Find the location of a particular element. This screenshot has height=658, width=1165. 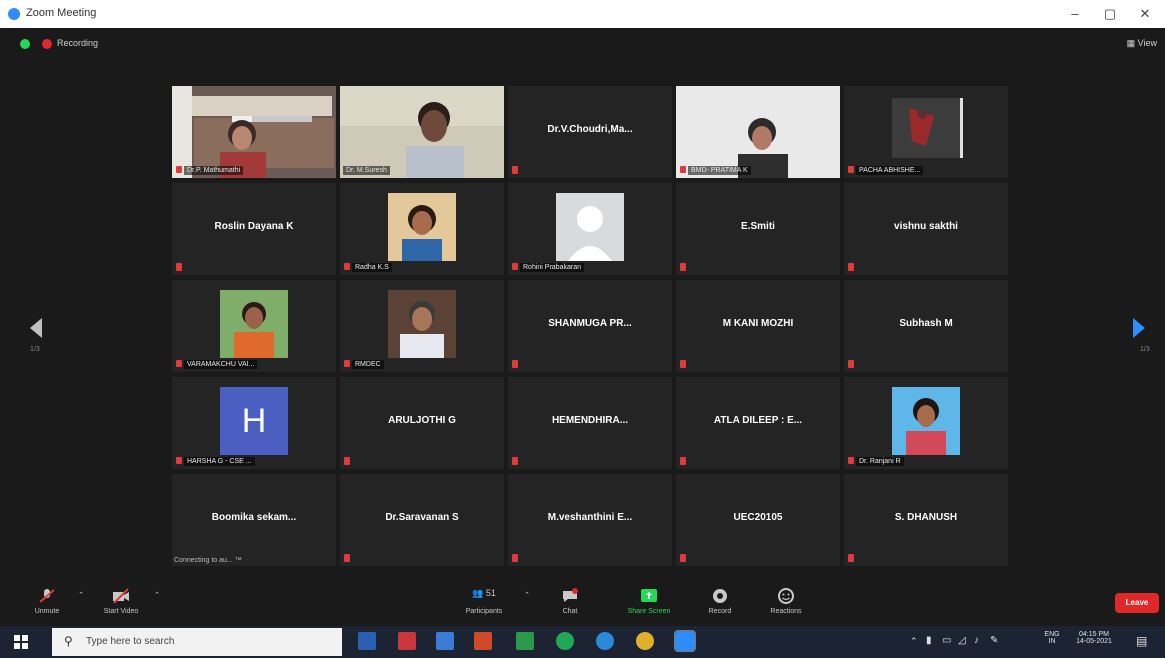

participant-tile: E.Smiti is located at coordinates (758, 229).